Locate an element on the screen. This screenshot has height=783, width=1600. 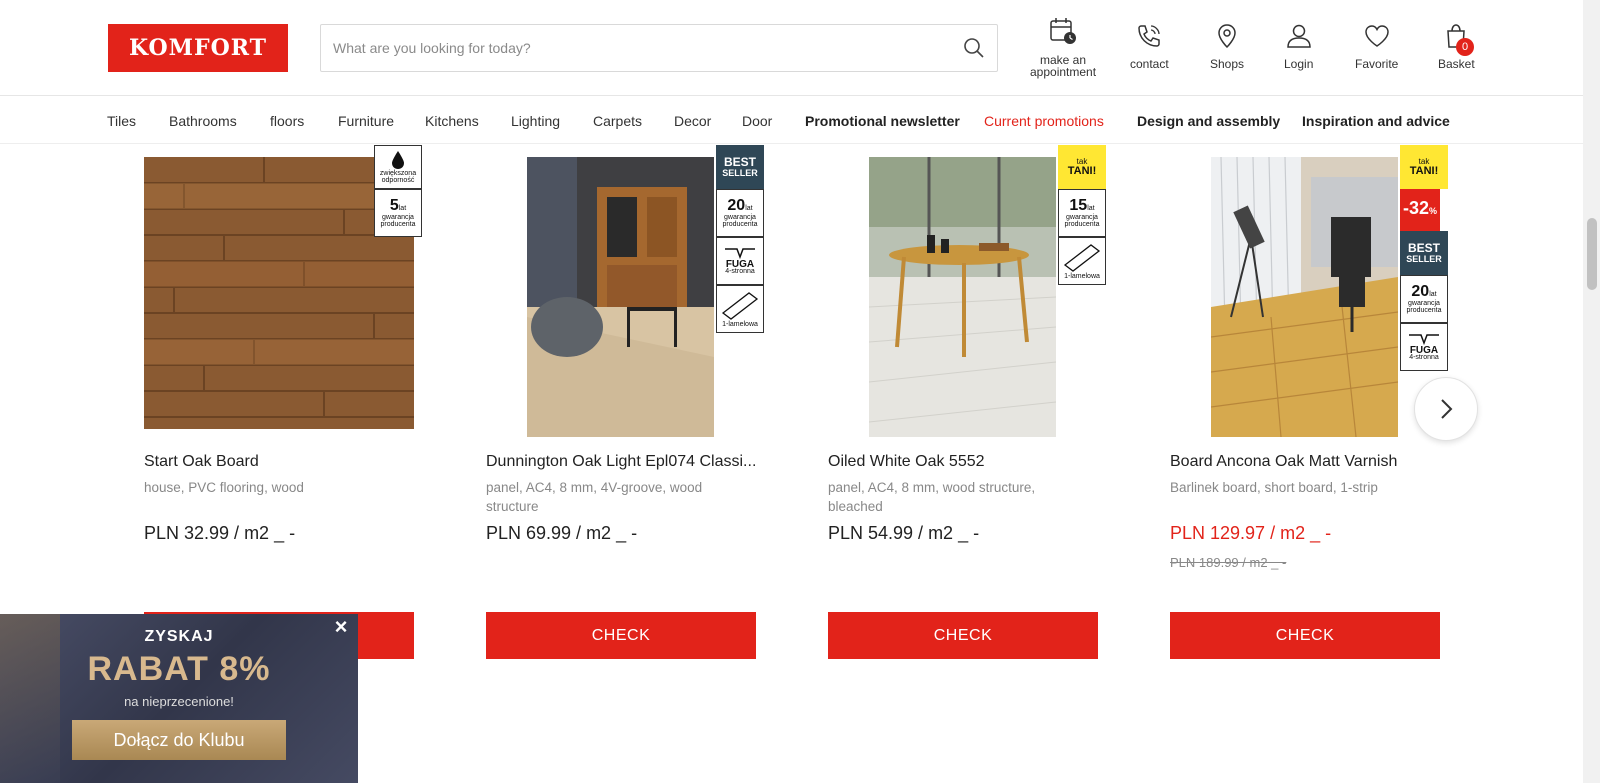
carousel-next-button is located at coordinates (1446, 409).